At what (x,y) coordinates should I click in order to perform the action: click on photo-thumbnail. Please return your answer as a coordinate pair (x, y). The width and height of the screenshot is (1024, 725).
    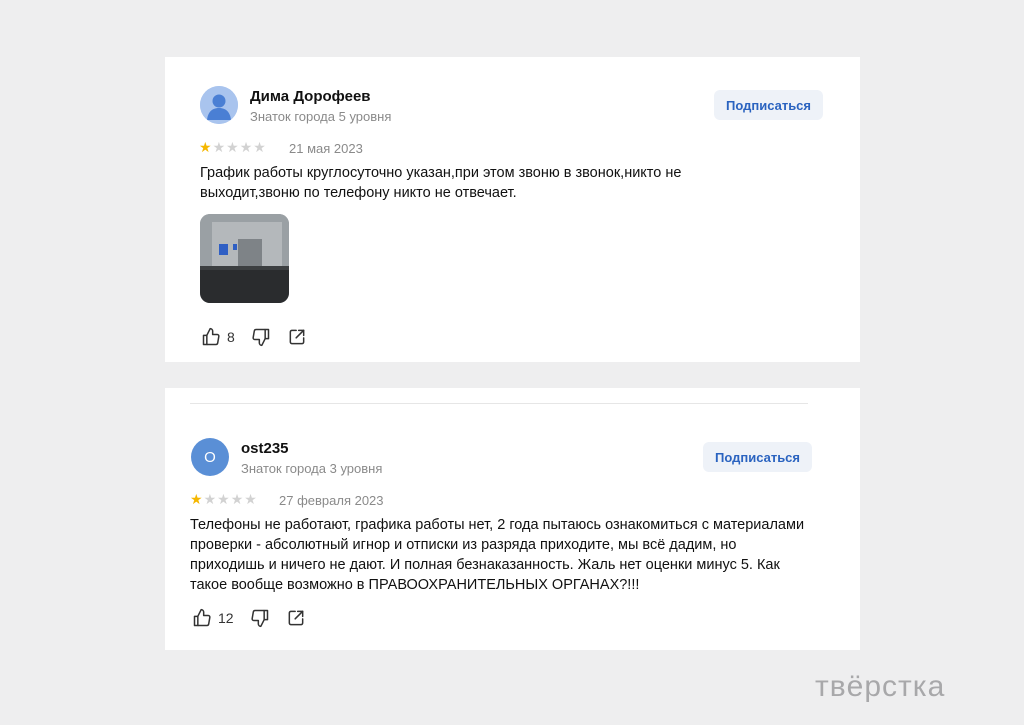
    Looking at the image, I should click on (244, 258).